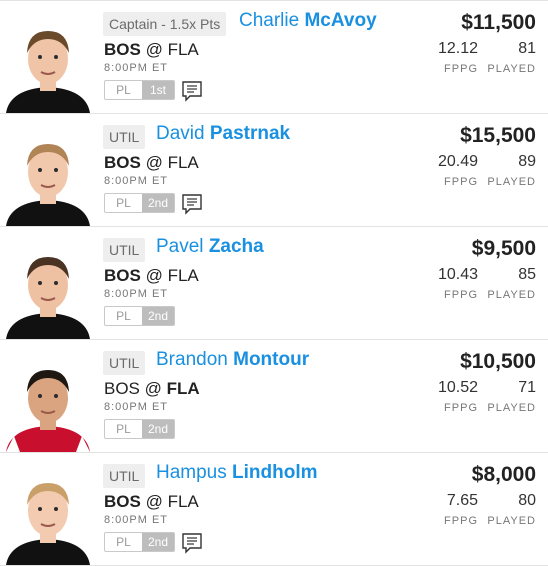 This screenshot has height=566, width=548. Describe the element at coordinates (527, 500) in the screenshot. I see `played-value: 80` at that location.